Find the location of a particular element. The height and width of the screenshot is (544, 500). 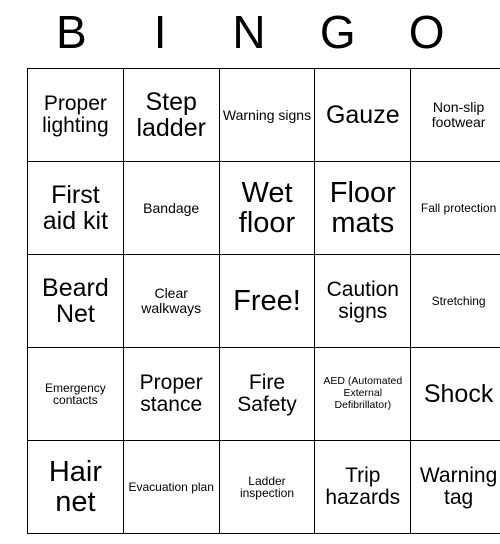

bingo-cell-label: Beard Net is located at coordinates (75, 301).